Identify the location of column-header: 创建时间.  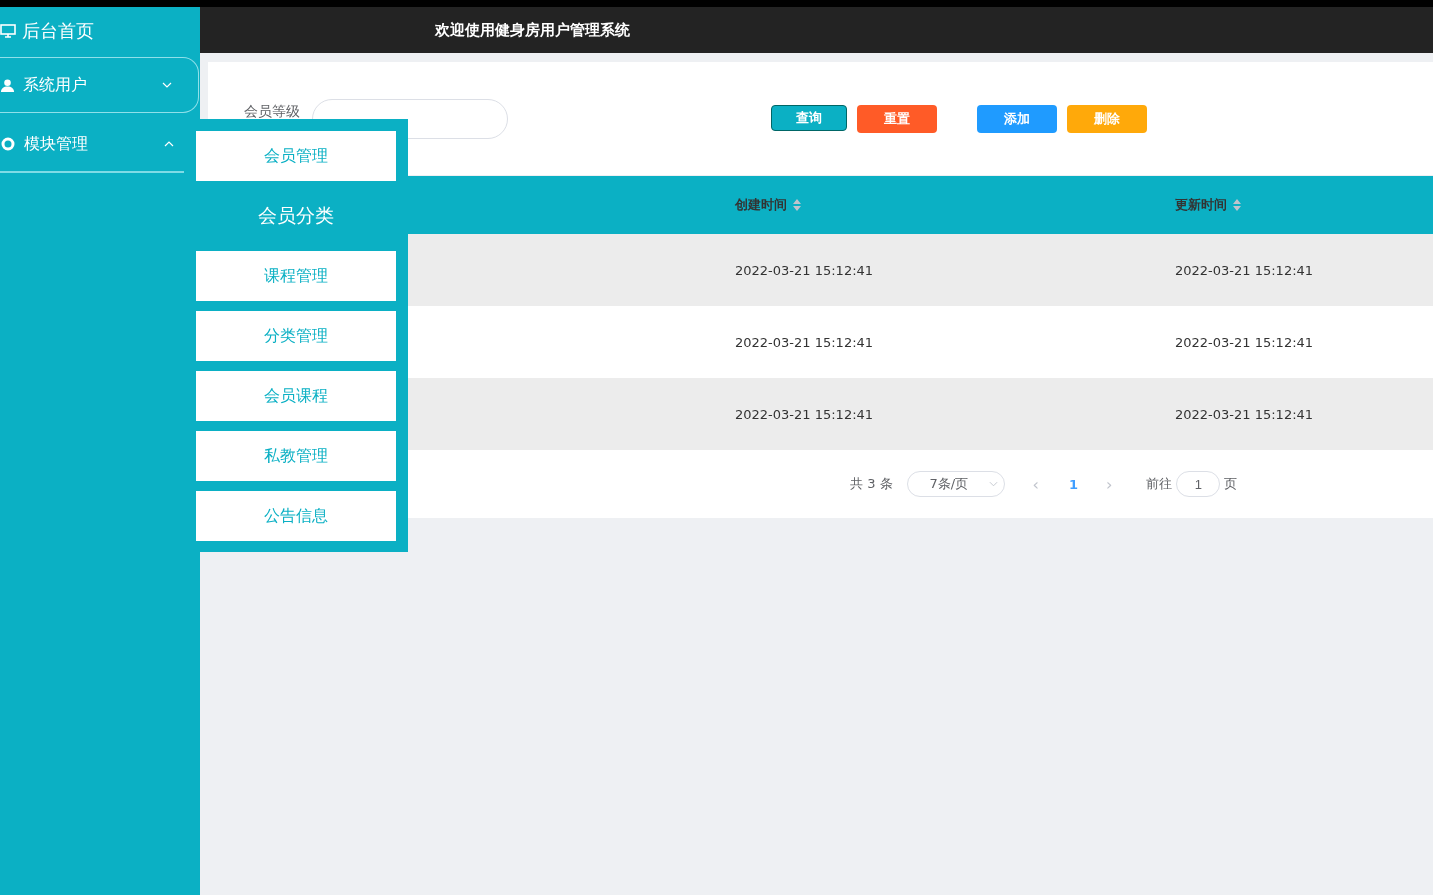
(761, 205).